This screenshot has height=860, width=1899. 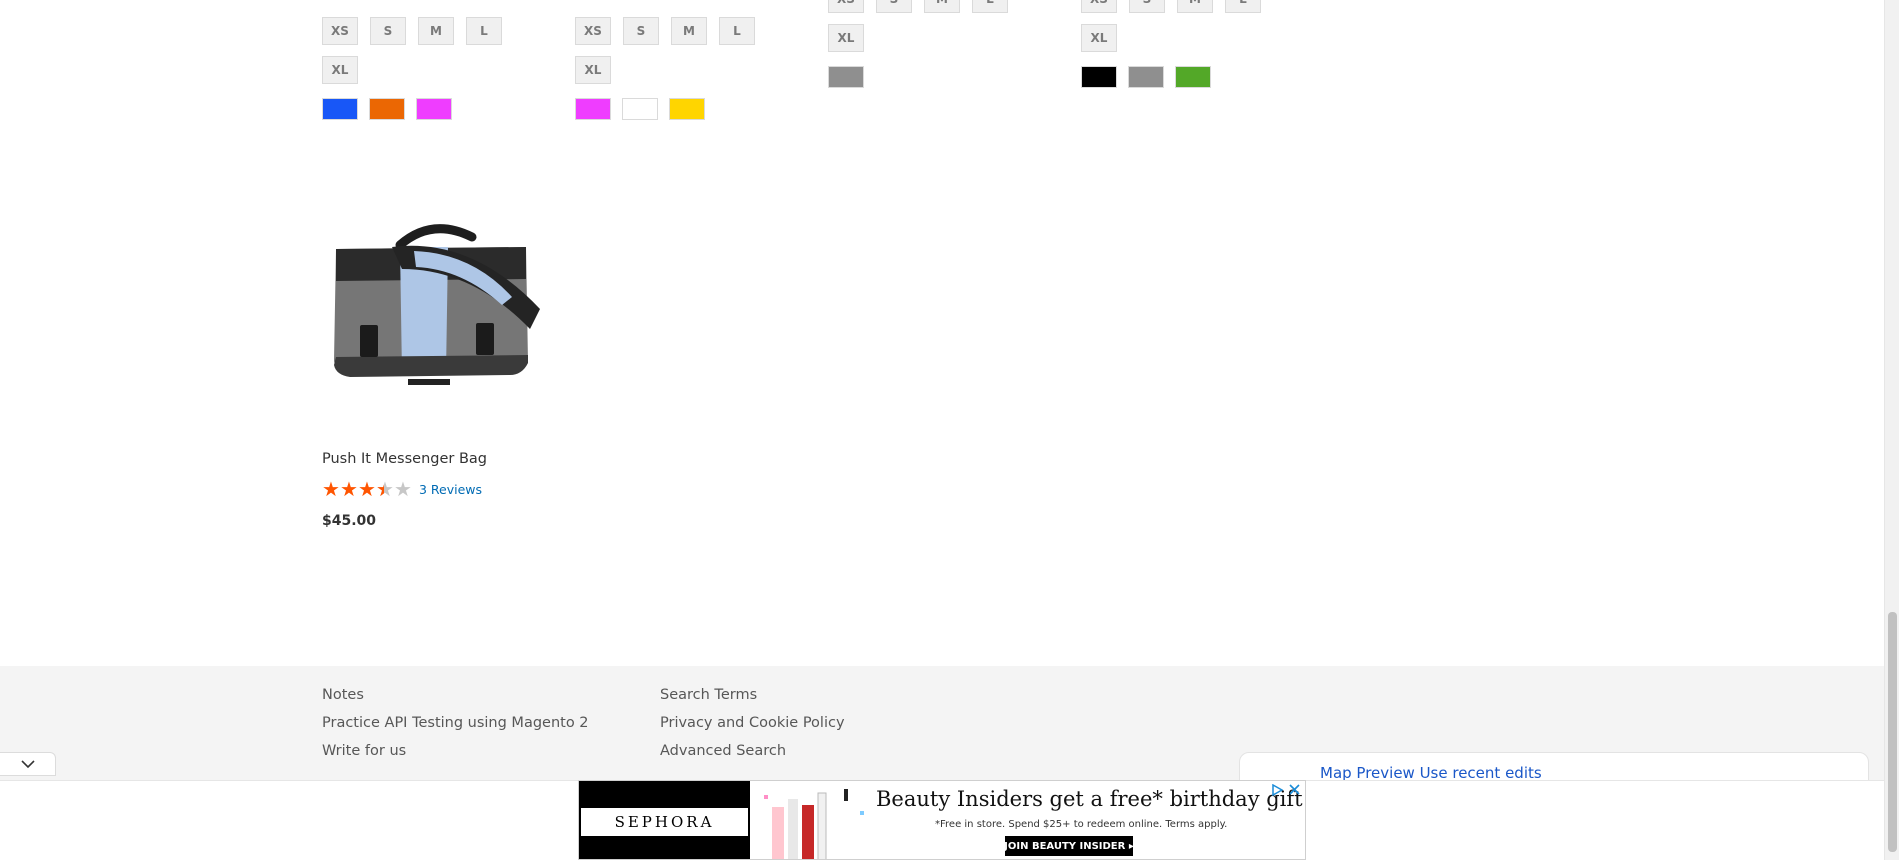 I want to click on footer-link-write-for-us: Write for us, so click(x=455, y=751).